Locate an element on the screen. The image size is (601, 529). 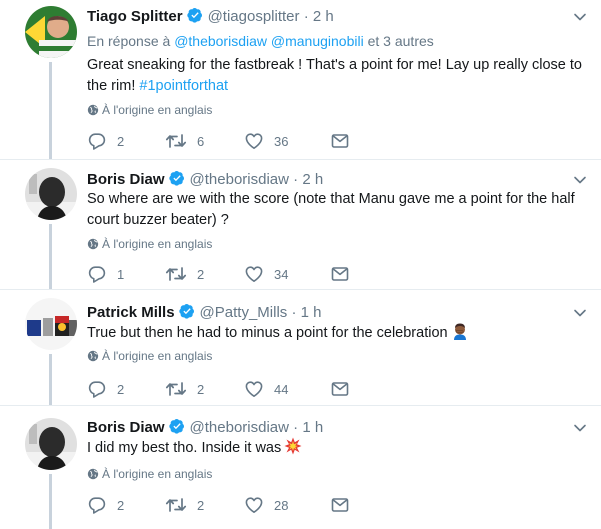
reply-suffix: et 3 autres is located at coordinates (401, 41).